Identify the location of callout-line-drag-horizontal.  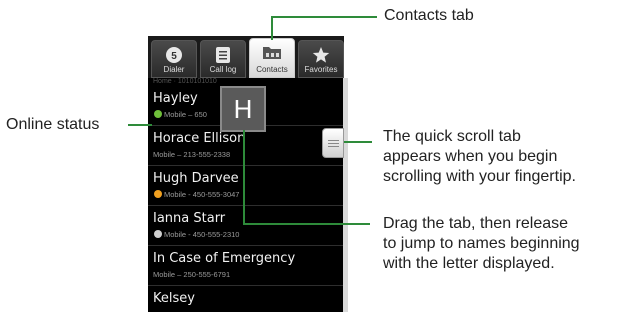
(306, 224).